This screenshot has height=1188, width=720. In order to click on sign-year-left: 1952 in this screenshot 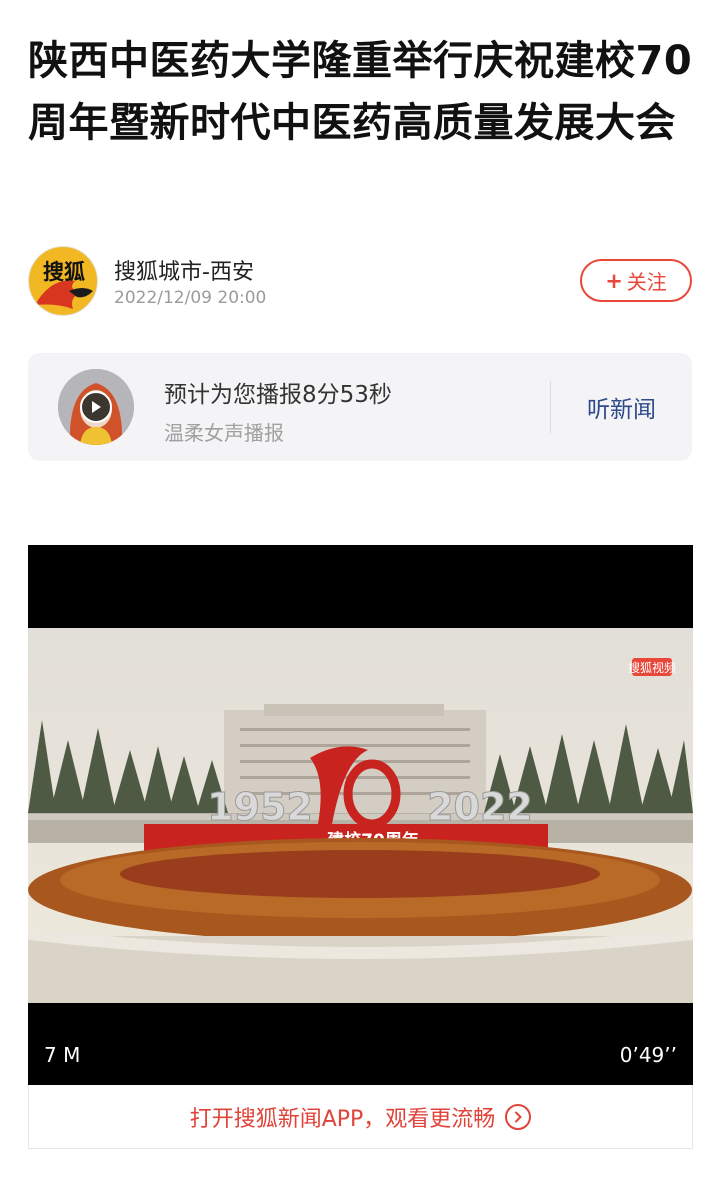, I will do `click(260, 807)`.